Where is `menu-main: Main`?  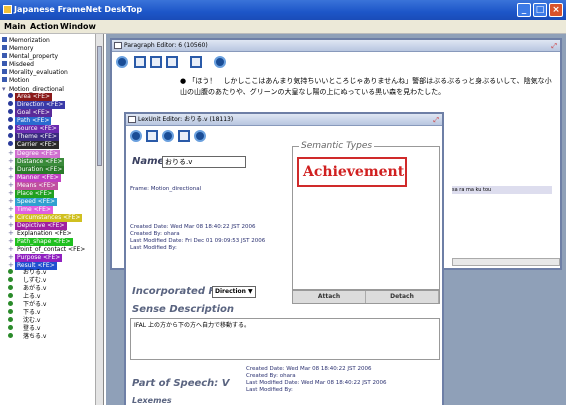 menu-main: Main is located at coordinates (15, 26).